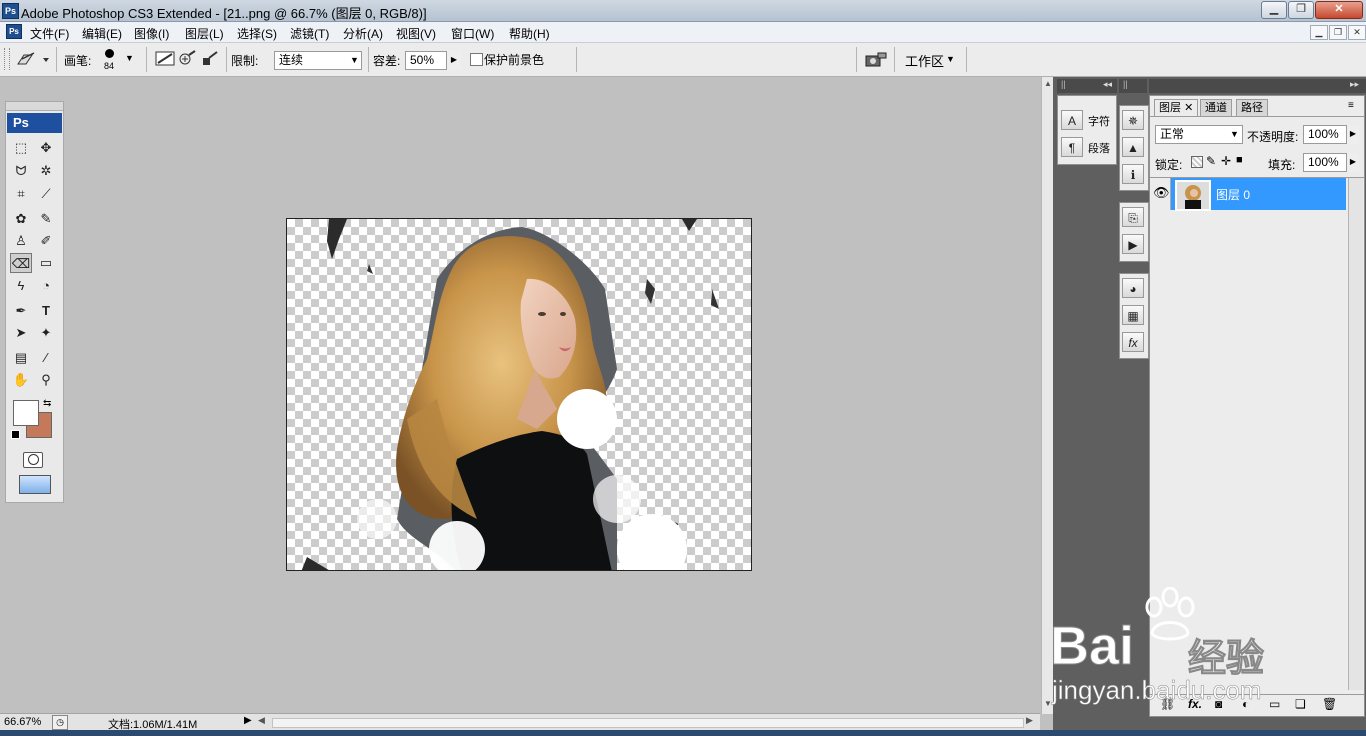 This screenshot has height=736, width=1366. What do you see at coordinates (1133, 315) in the screenshot?
I see `swatches-icon: ▦` at bounding box center [1133, 315].